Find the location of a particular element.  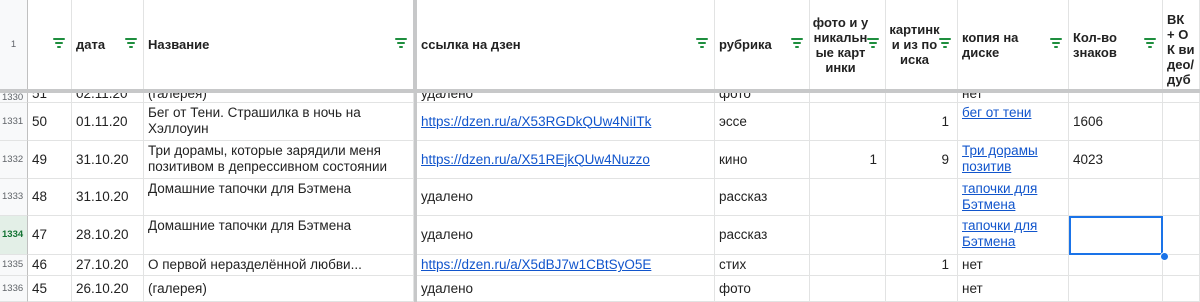

column-header-vk: ВК + ОК видео/дубль is located at coordinates (1181, 45).